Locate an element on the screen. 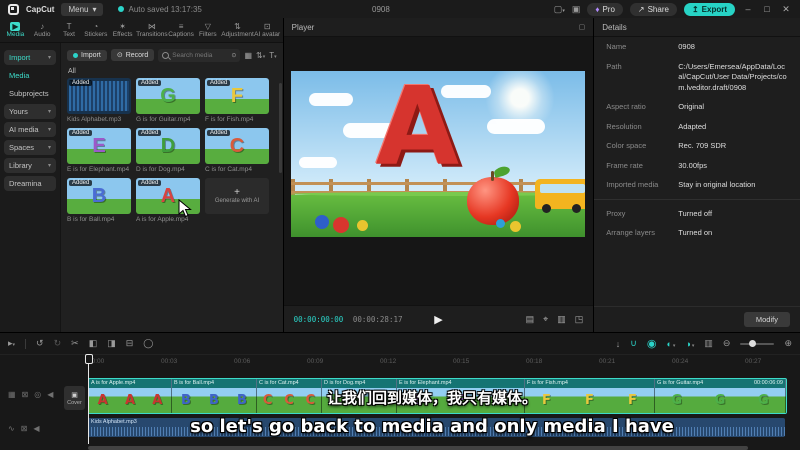  timeline-clip: F is for Fish.mp4 FFF is located at coordinates (590, 396).